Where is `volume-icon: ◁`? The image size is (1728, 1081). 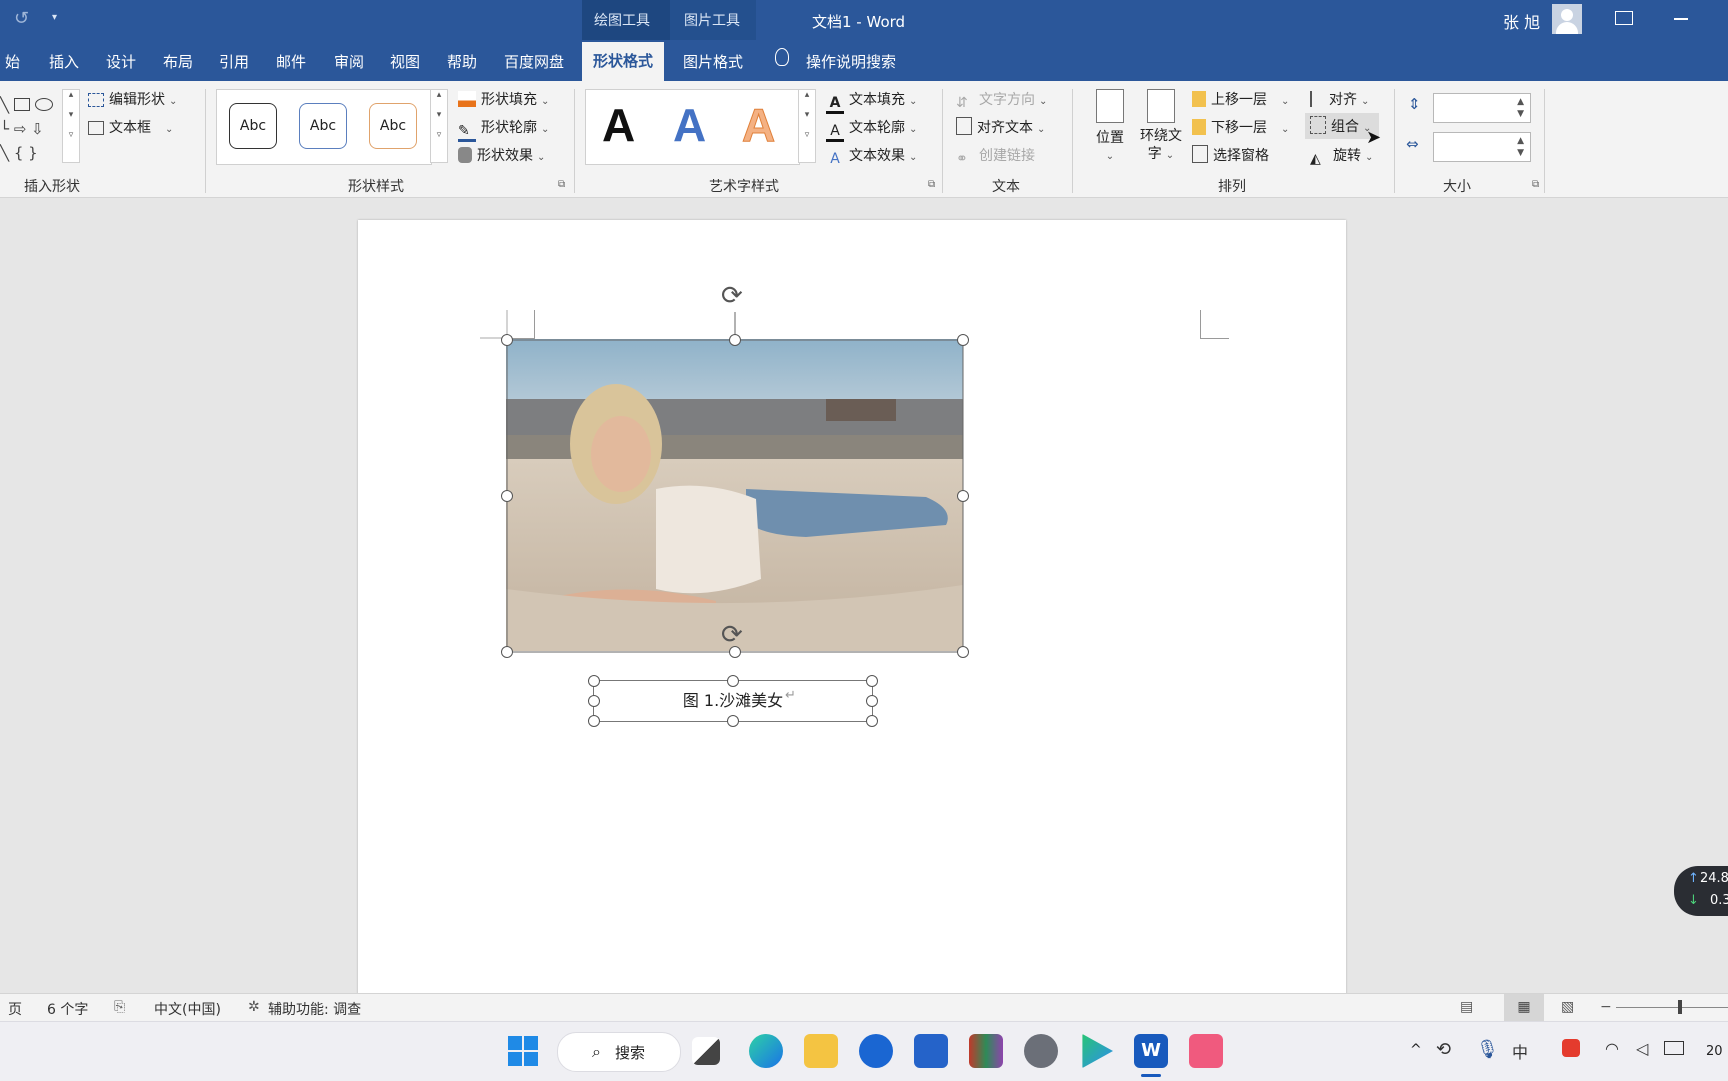 volume-icon: ◁ is located at coordinates (1642, 1048).